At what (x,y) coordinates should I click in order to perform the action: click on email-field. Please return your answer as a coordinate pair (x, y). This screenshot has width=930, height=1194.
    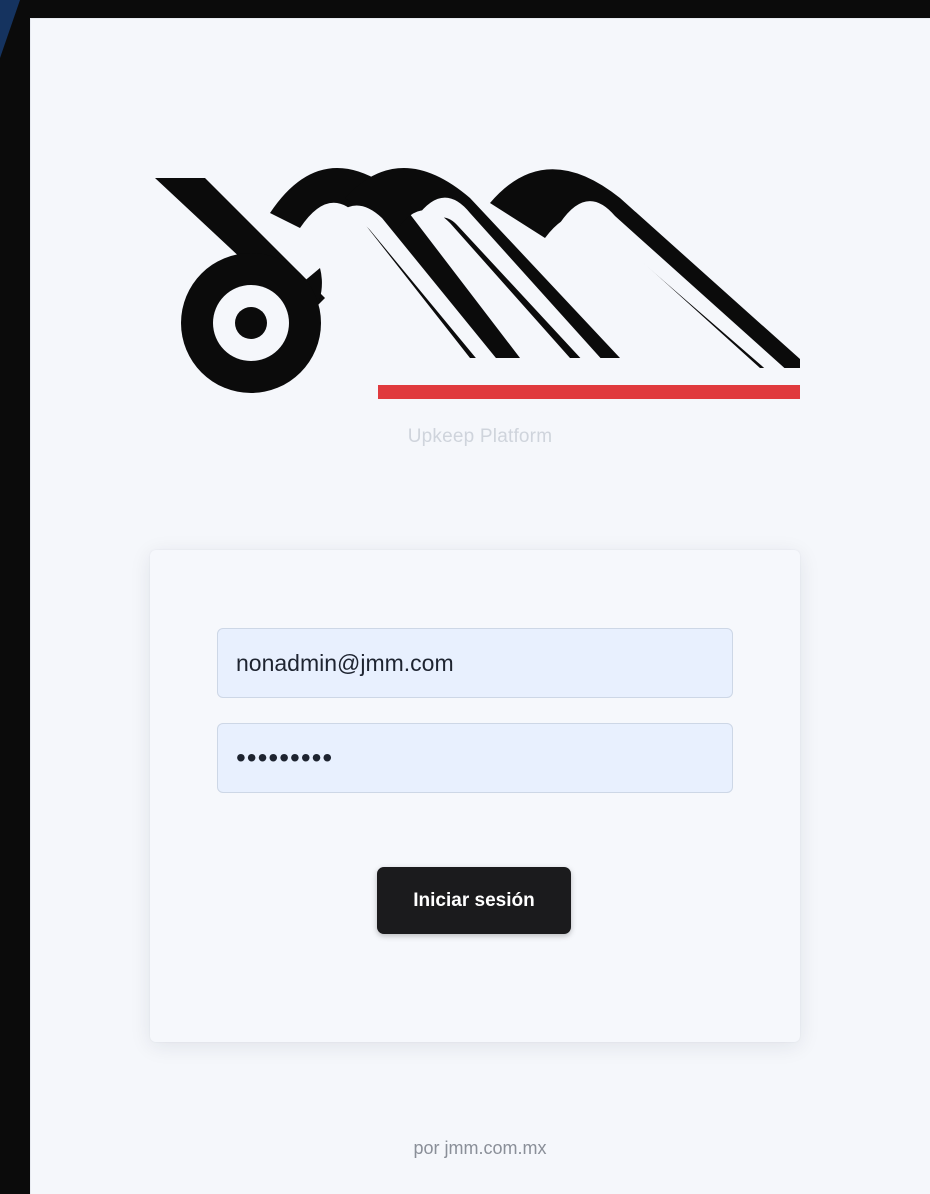
    Looking at the image, I should click on (475, 663).